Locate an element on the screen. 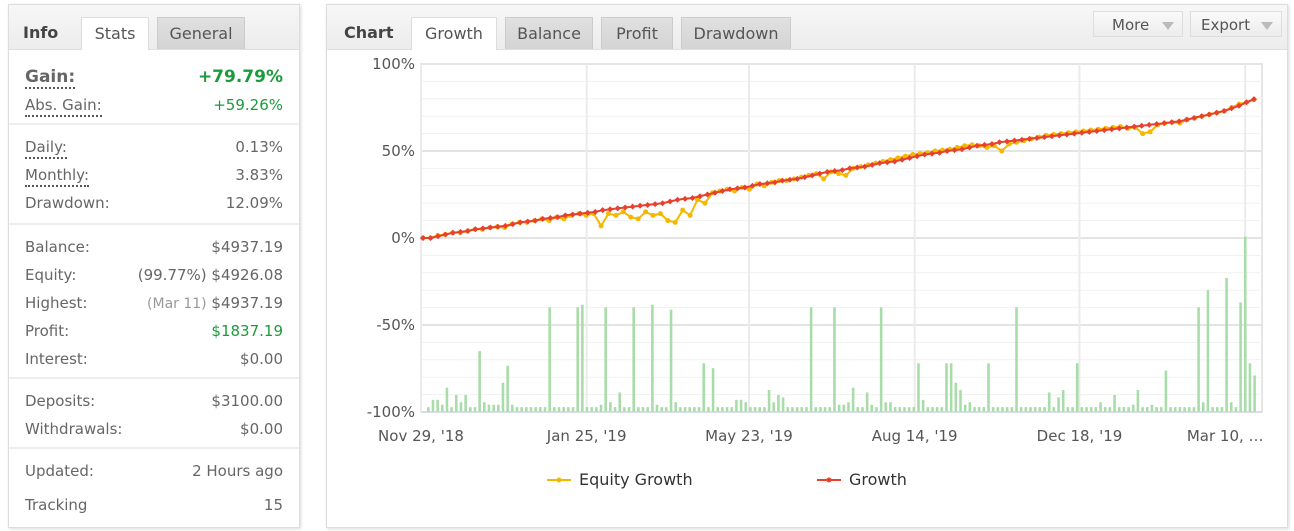 This screenshot has height=531, width=1294. balance-value: $4937.19 is located at coordinates (247, 247).